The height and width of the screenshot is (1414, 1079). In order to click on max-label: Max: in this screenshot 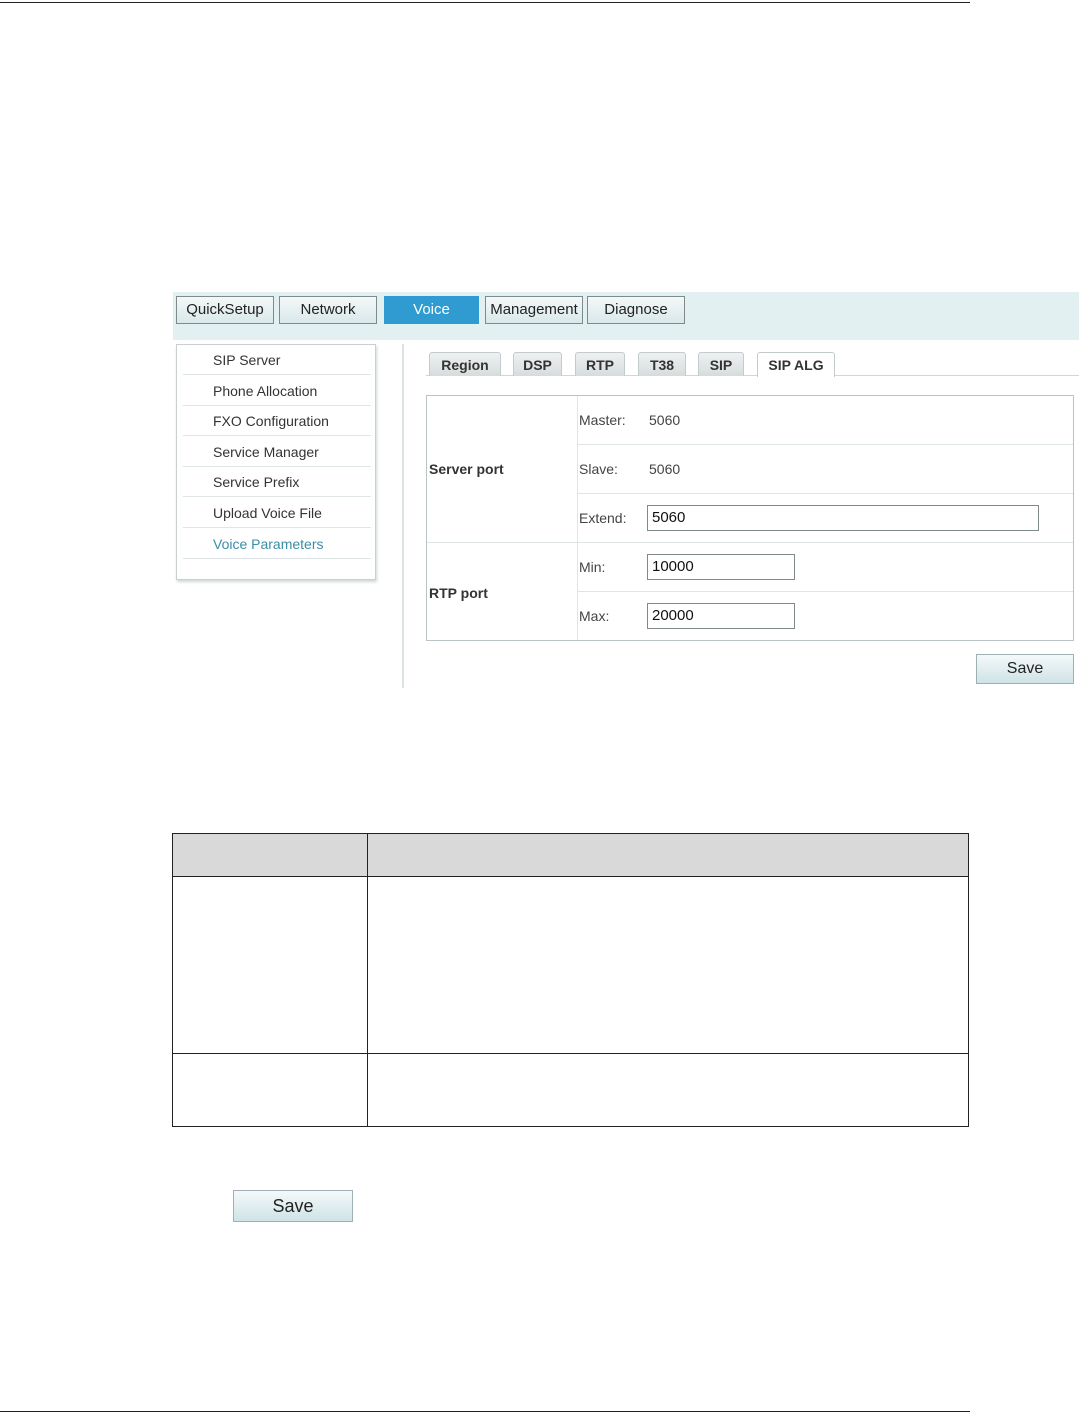, I will do `click(594, 616)`.